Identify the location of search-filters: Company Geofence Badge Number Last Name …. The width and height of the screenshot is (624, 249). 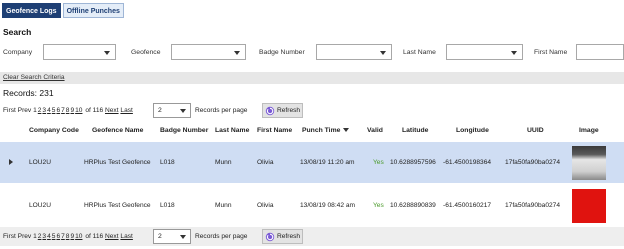
(312, 52).